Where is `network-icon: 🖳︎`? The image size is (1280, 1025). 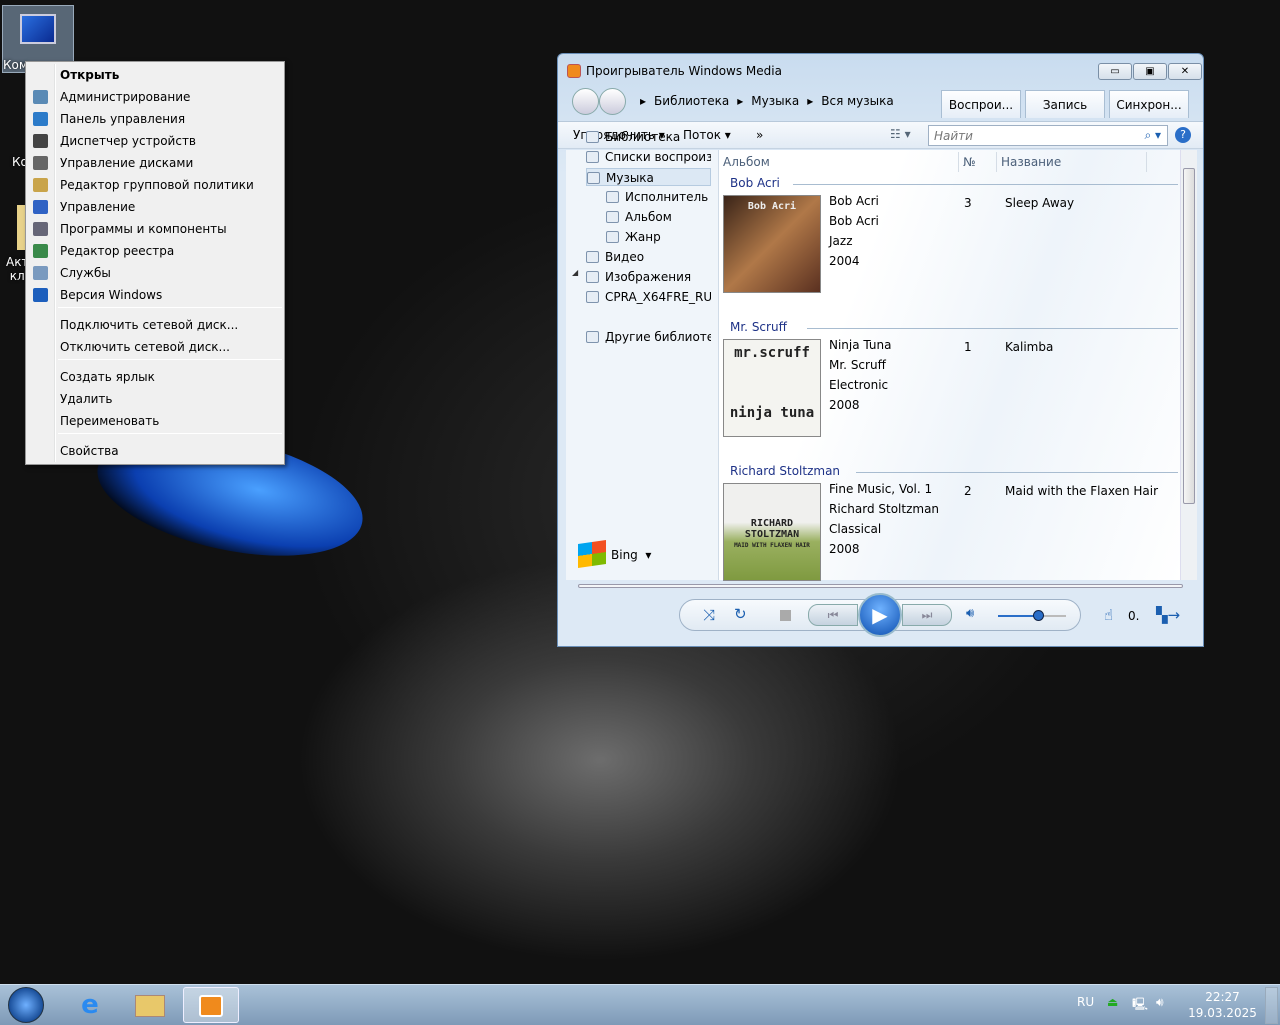 network-icon: 🖳︎ is located at coordinates (1140, 1005).